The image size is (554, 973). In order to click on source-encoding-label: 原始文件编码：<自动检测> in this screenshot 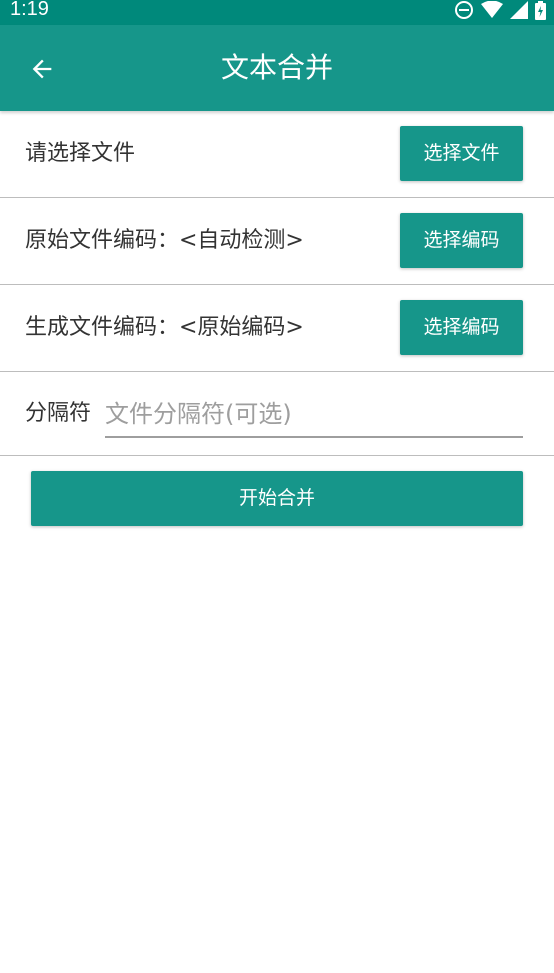, I will do `click(164, 240)`.